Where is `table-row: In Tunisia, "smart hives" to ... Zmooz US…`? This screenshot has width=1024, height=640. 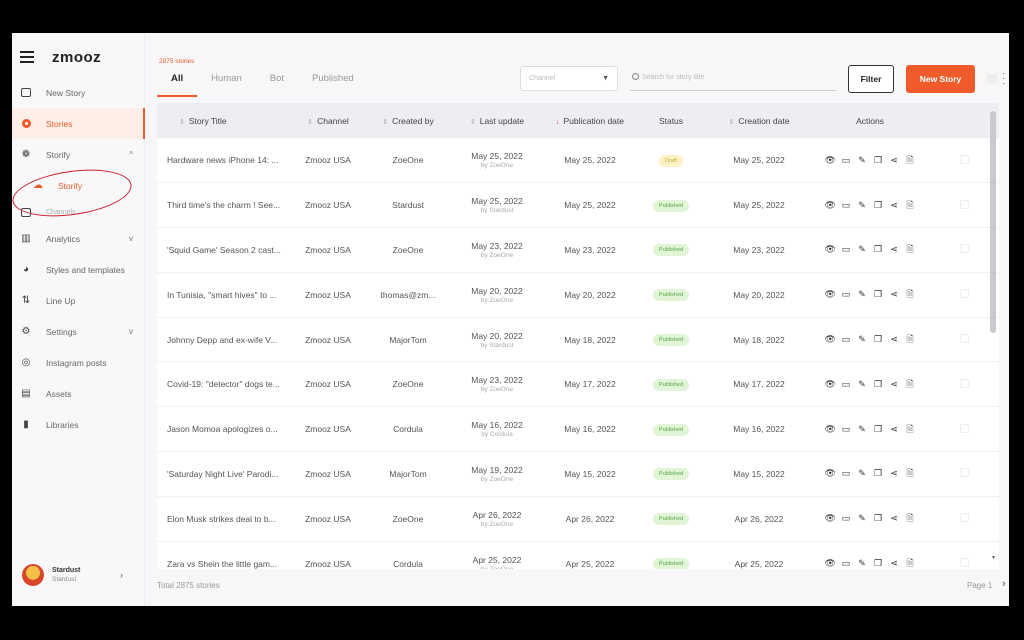
table-row: In Tunisia, "smart hives" to ... Zmooz US… is located at coordinates (578, 295).